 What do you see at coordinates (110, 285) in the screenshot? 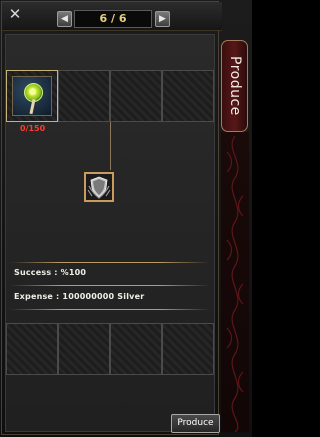
I see `info-divider-middle` at bounding box center [110, 285].